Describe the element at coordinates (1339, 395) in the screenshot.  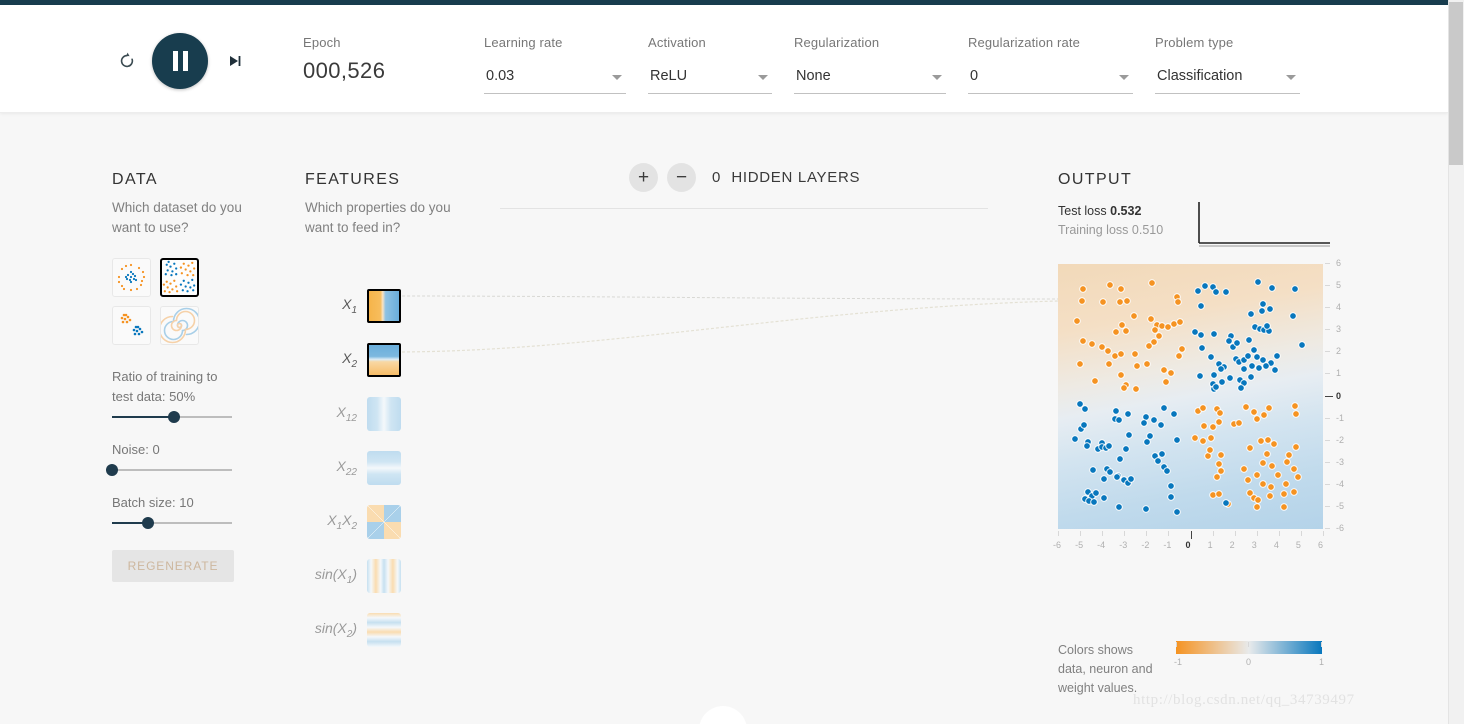
I see `y-tick-label: 0` at that location.